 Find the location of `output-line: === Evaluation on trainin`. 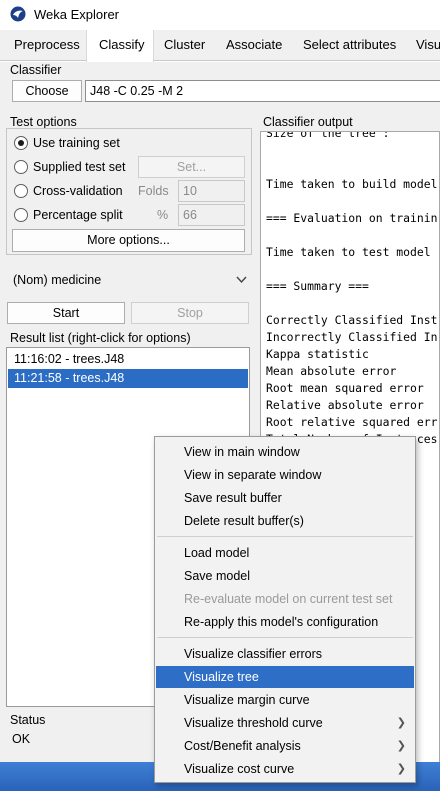

output-line: === Evaluation on trainin is located at coordinates (352, 218).